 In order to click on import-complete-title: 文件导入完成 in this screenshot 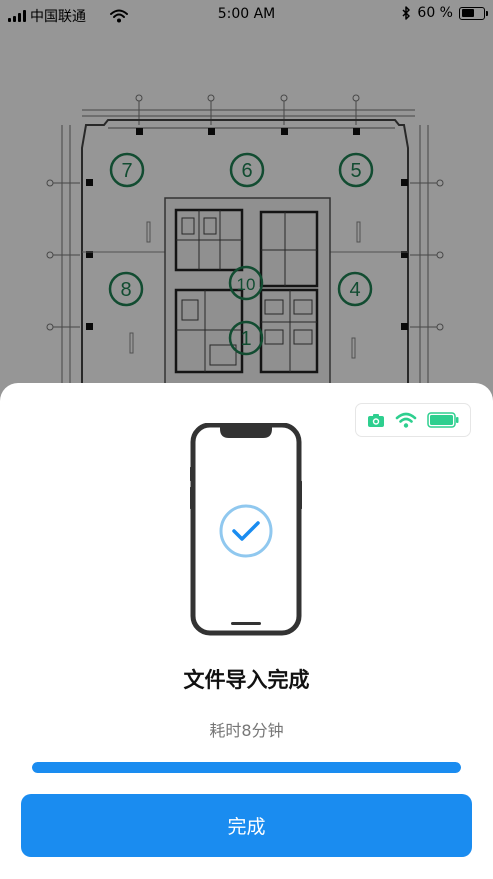, I will do `click(246, 680)`.